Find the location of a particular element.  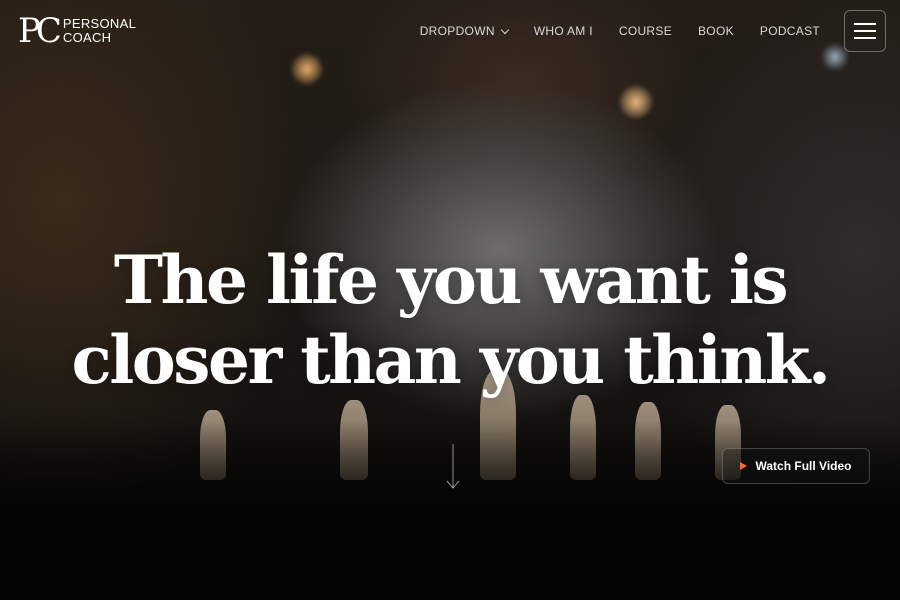

nav-item-course: COURSE is located at coordinates (645, 31).